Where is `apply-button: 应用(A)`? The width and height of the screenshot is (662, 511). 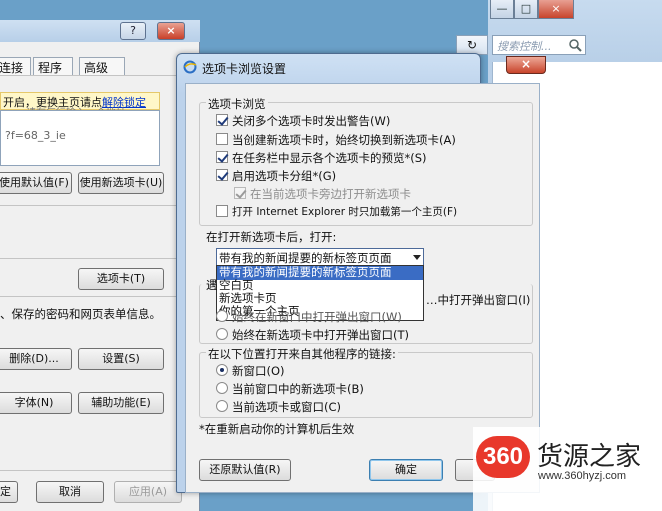 apply-button: 应用(A) is located at coordinates (148, 492).